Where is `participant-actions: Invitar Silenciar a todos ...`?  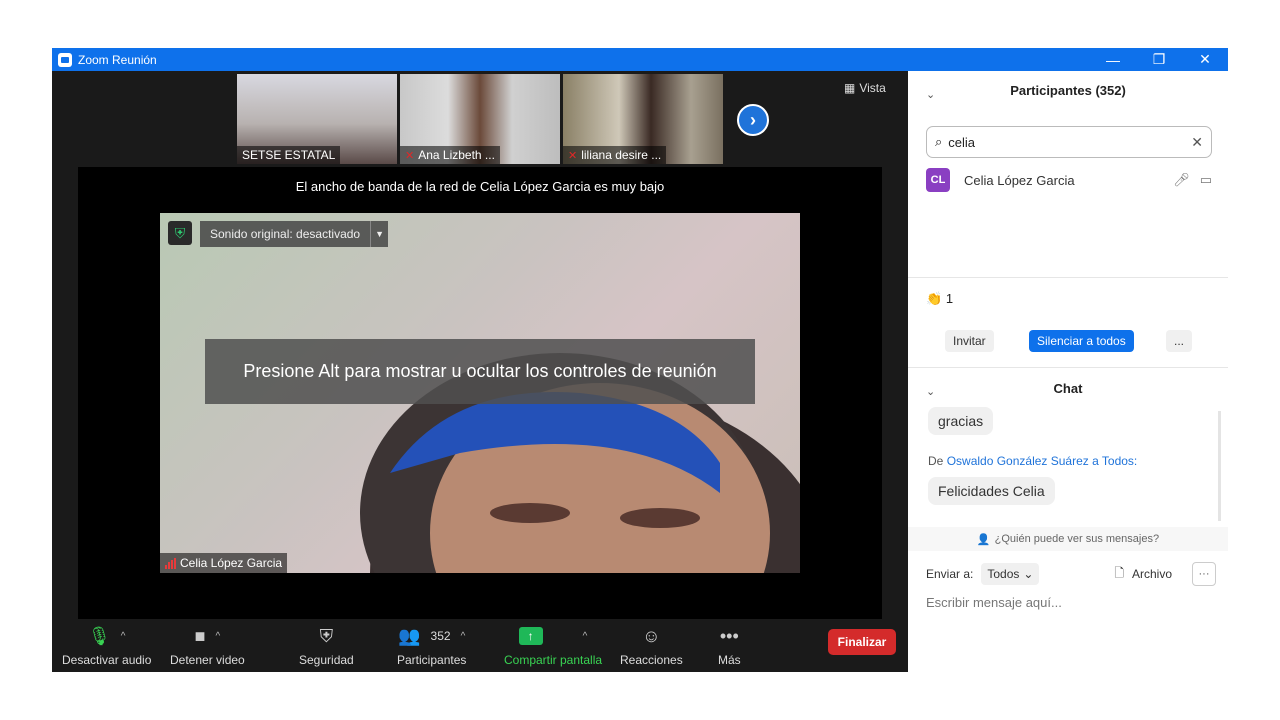
participant-actions: Invitar Silenciar a todos ... is located at coordinates (1068, 341).